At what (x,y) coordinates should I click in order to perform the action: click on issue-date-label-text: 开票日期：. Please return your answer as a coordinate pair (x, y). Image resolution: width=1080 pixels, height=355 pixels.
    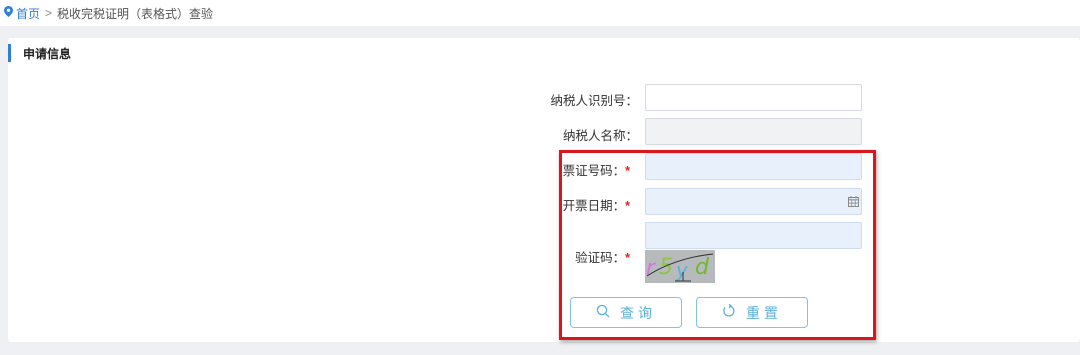
    Looking at the image, I should click on (594, 206).